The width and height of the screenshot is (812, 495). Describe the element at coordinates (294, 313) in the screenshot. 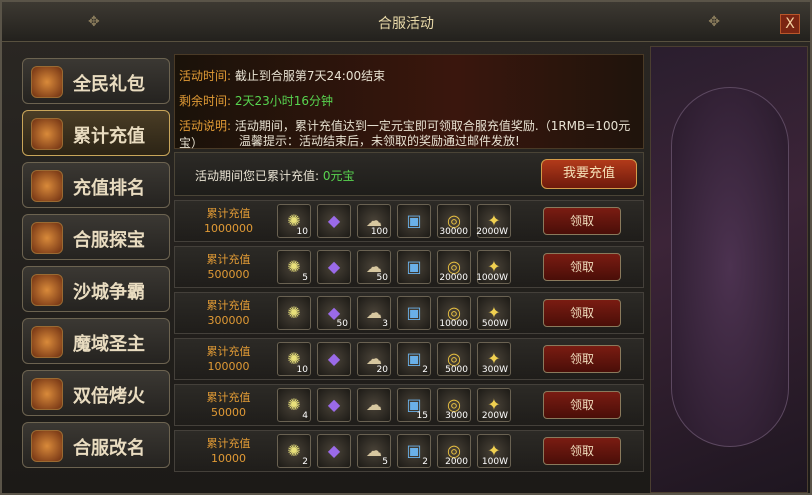

I see `item-slot: ✺` at that location.